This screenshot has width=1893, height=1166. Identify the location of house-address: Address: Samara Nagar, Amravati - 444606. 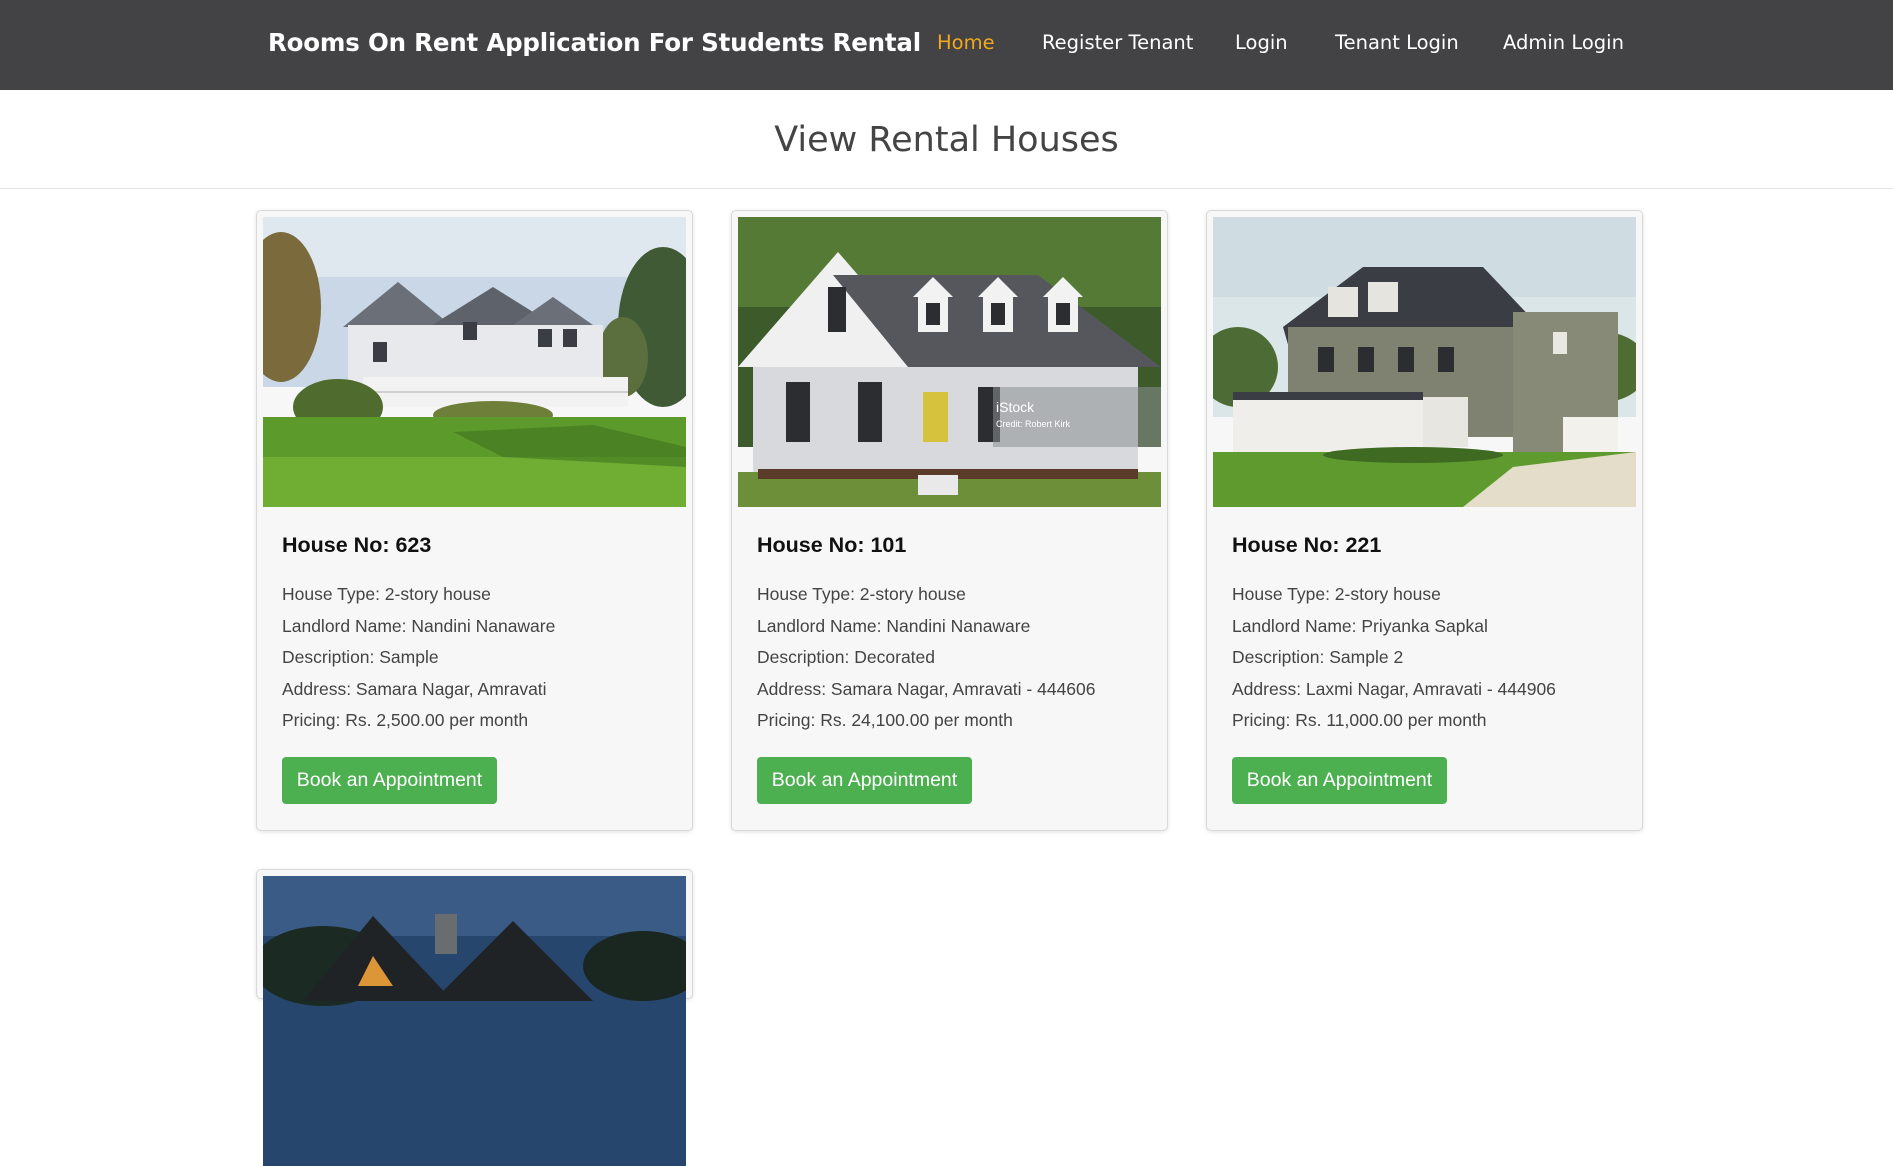
(926, 689).